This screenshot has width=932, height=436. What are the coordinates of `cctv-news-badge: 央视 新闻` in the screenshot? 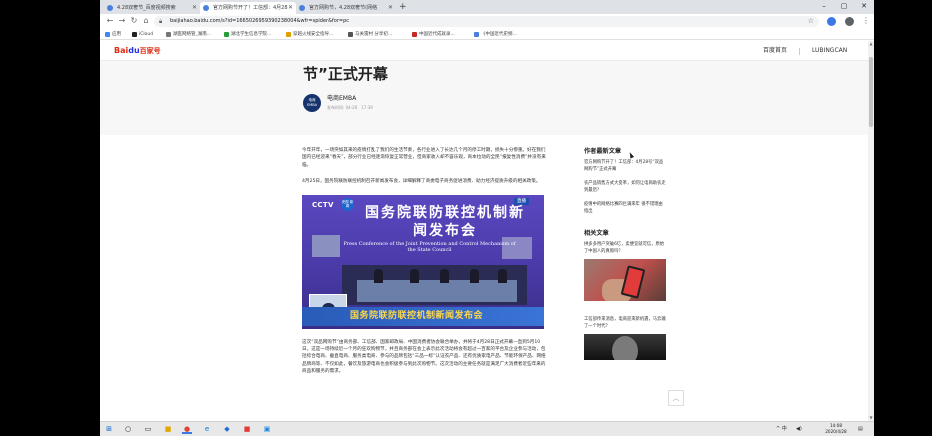 It's located at (347, 204).